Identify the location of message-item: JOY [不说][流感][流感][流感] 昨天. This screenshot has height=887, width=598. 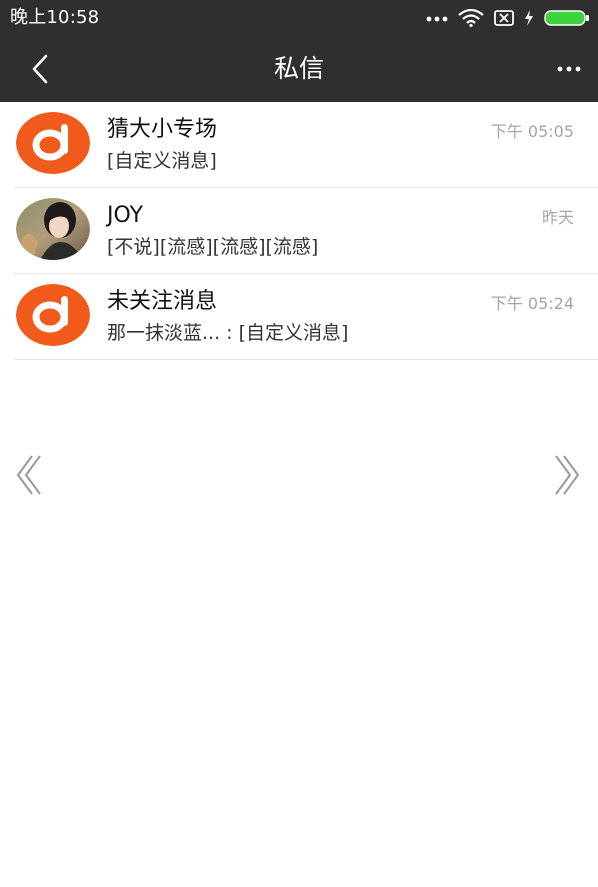
(306, 231).